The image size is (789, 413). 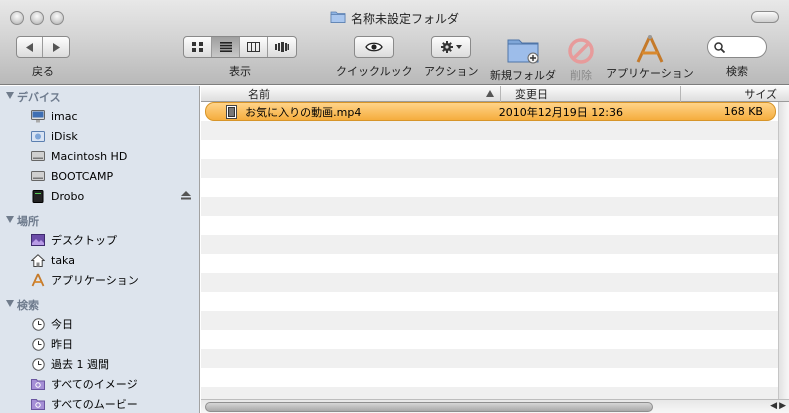 What do you see at coordinates (778, 406) in the screenshot?
I see `scroll-arrows: ◀ ▶` at bounding box center [778, 406].